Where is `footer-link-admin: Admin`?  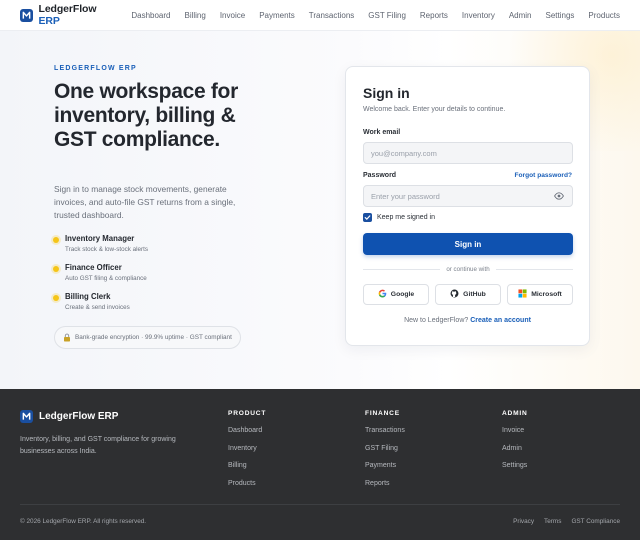 footer-link-admin: Admin is located at coordinates (515, 454).